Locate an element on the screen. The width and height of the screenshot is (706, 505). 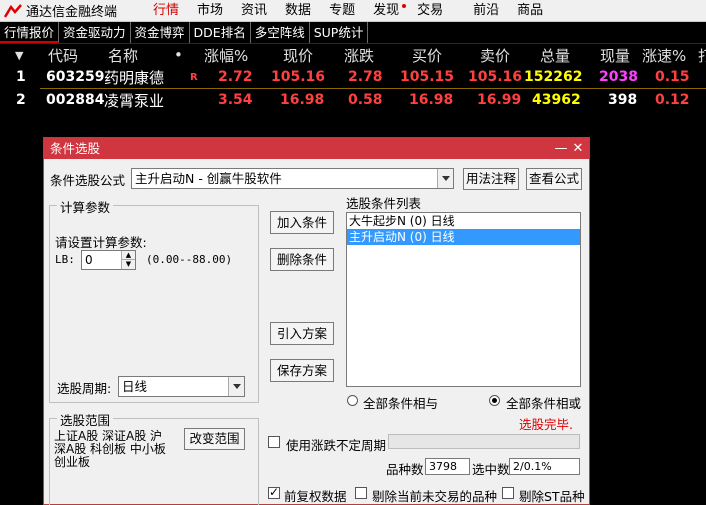
row-bid: 16.98 is located at coordinates (431, 100).